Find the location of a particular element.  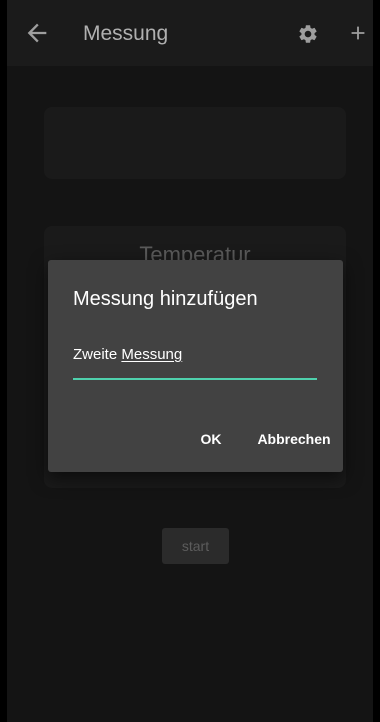

empty-card is located at coordinates (195, 143).